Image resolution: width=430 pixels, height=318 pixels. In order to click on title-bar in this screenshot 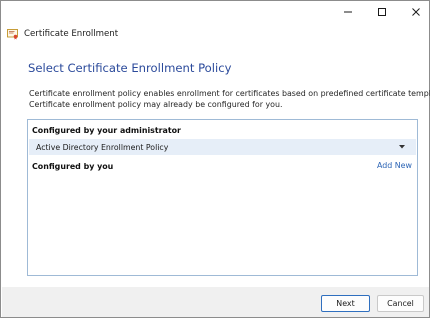, I will do `click(215, 12)`.